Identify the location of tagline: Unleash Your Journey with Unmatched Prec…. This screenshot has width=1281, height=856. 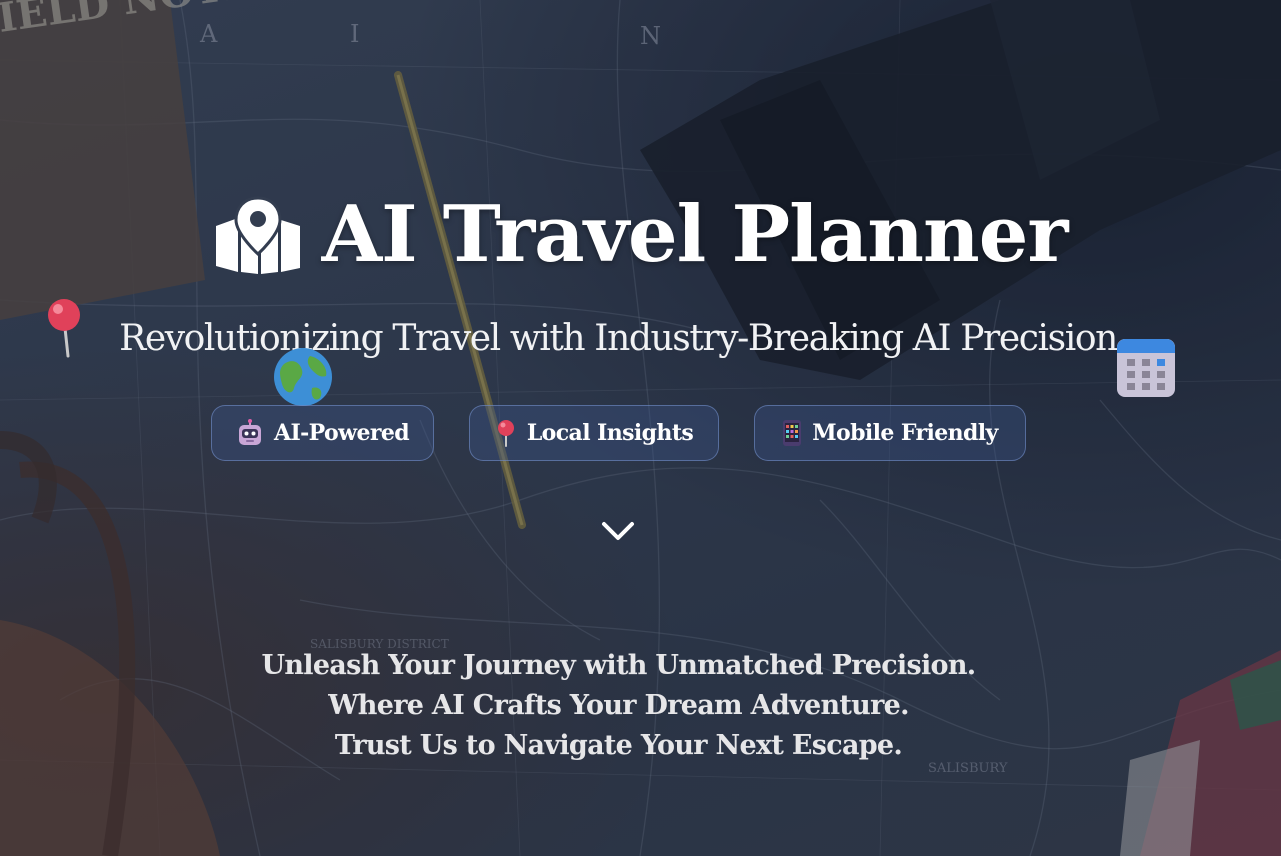
(618, 706).